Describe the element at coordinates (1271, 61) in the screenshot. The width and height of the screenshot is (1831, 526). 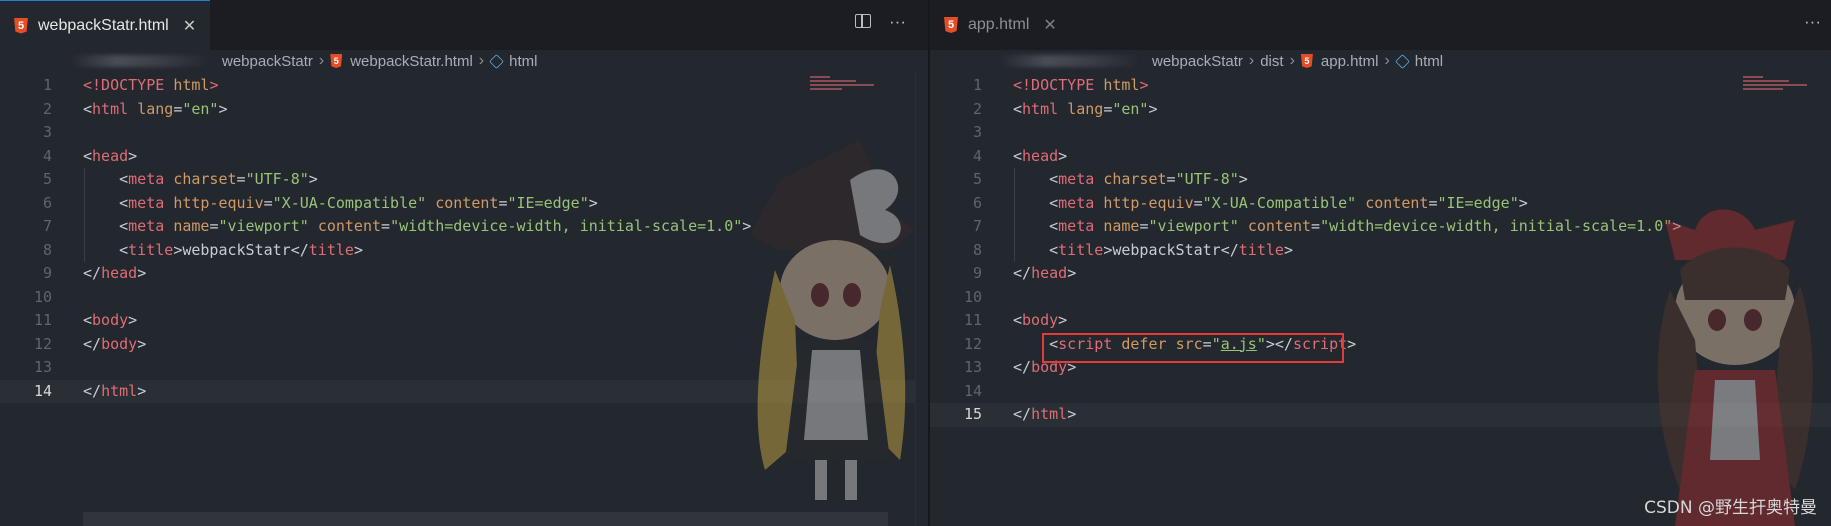
I see `breadcrumb-subfolder: dist` at that location.